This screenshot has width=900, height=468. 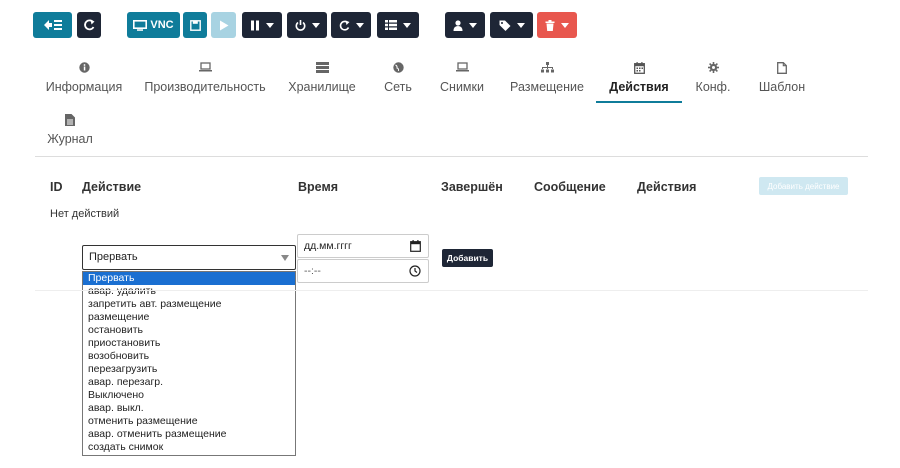 I want to click on refresh-button, so click(x=89, y=25).